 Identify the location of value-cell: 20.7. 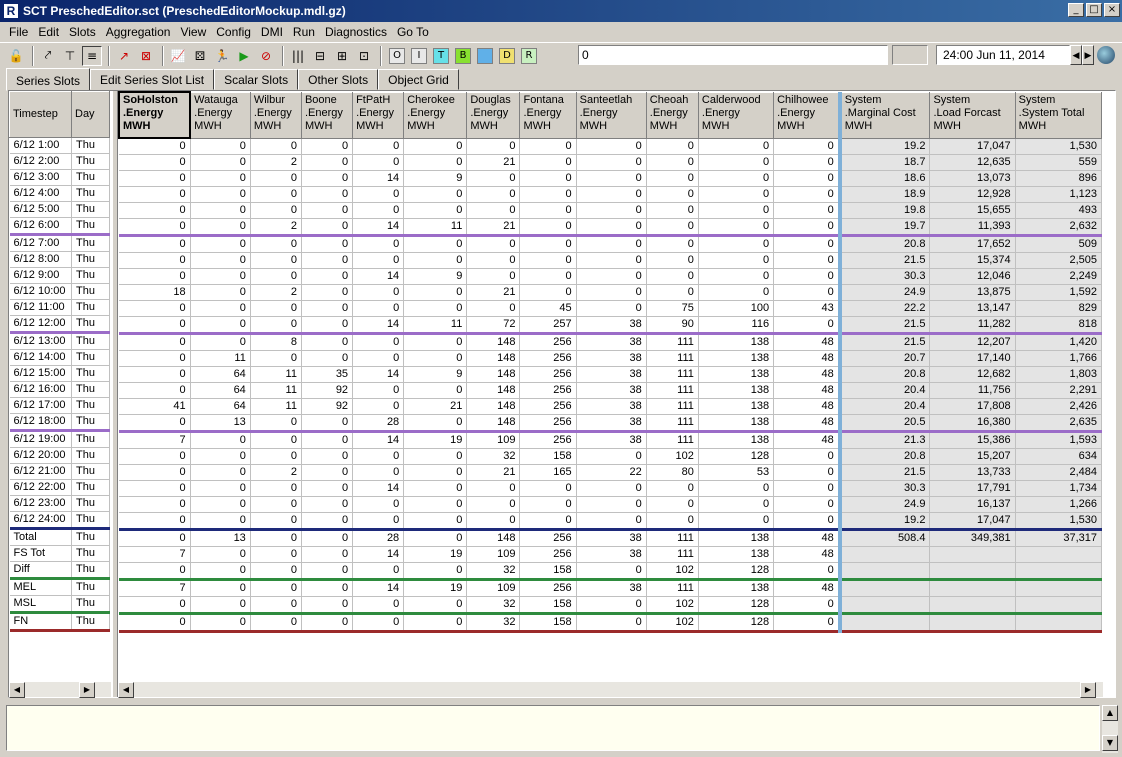
(885, 358).